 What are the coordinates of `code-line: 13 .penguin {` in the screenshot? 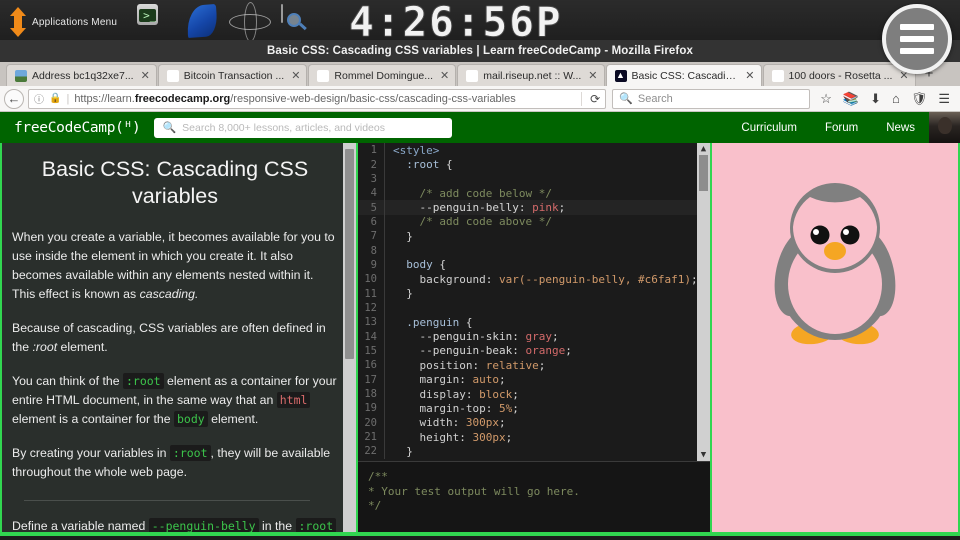 It's located at (534, 322).